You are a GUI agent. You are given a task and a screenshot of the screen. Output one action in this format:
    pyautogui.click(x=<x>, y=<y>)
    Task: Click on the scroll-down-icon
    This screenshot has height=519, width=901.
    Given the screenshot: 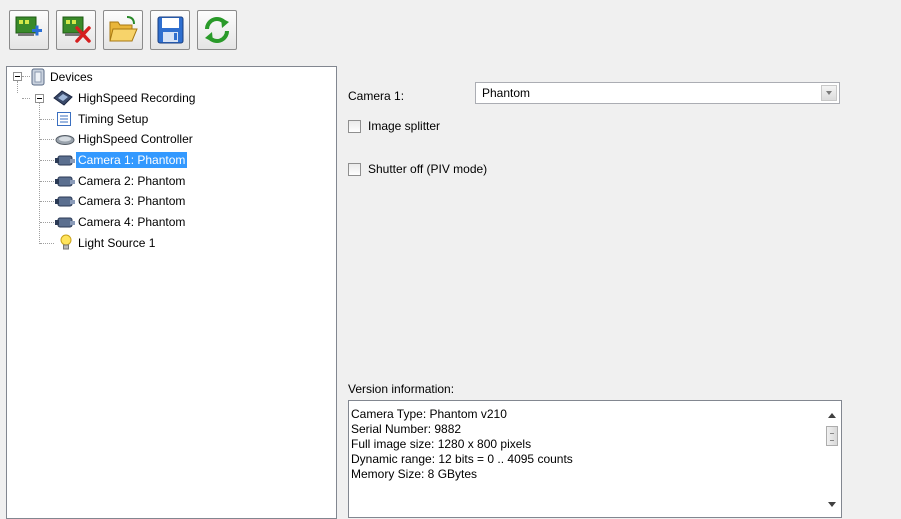 What is the action you would take?
    pyautogui.click(x=832, y=504)
    